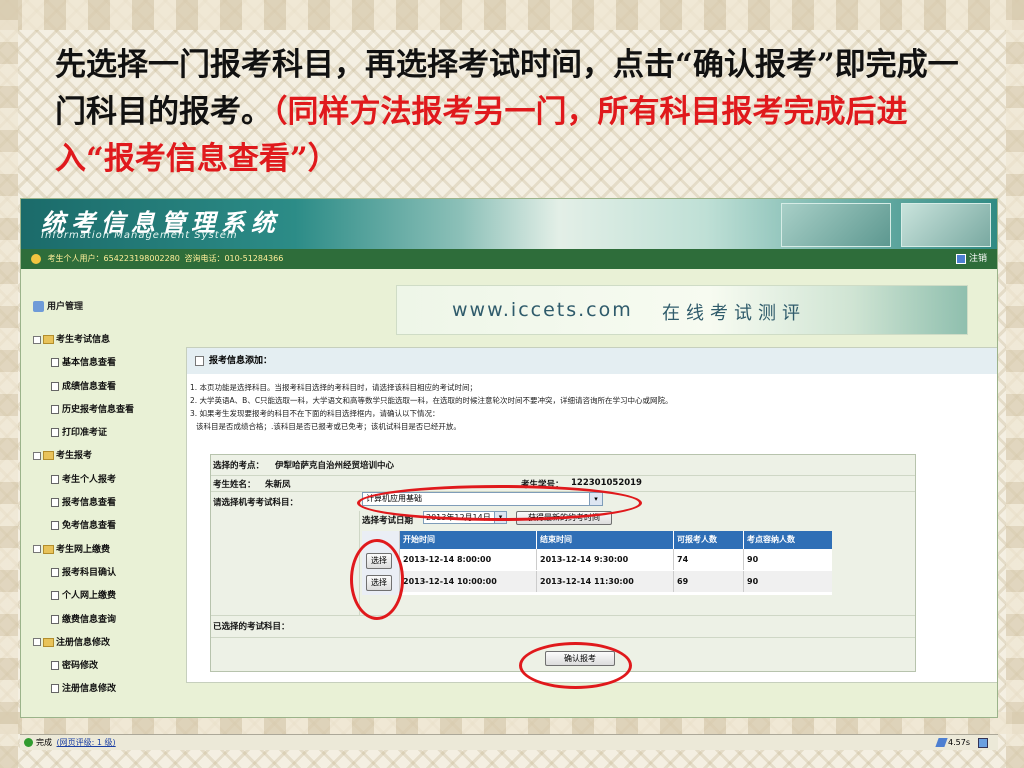  I want to click on tree-group-registration: 考生报考, so click(106, 456).